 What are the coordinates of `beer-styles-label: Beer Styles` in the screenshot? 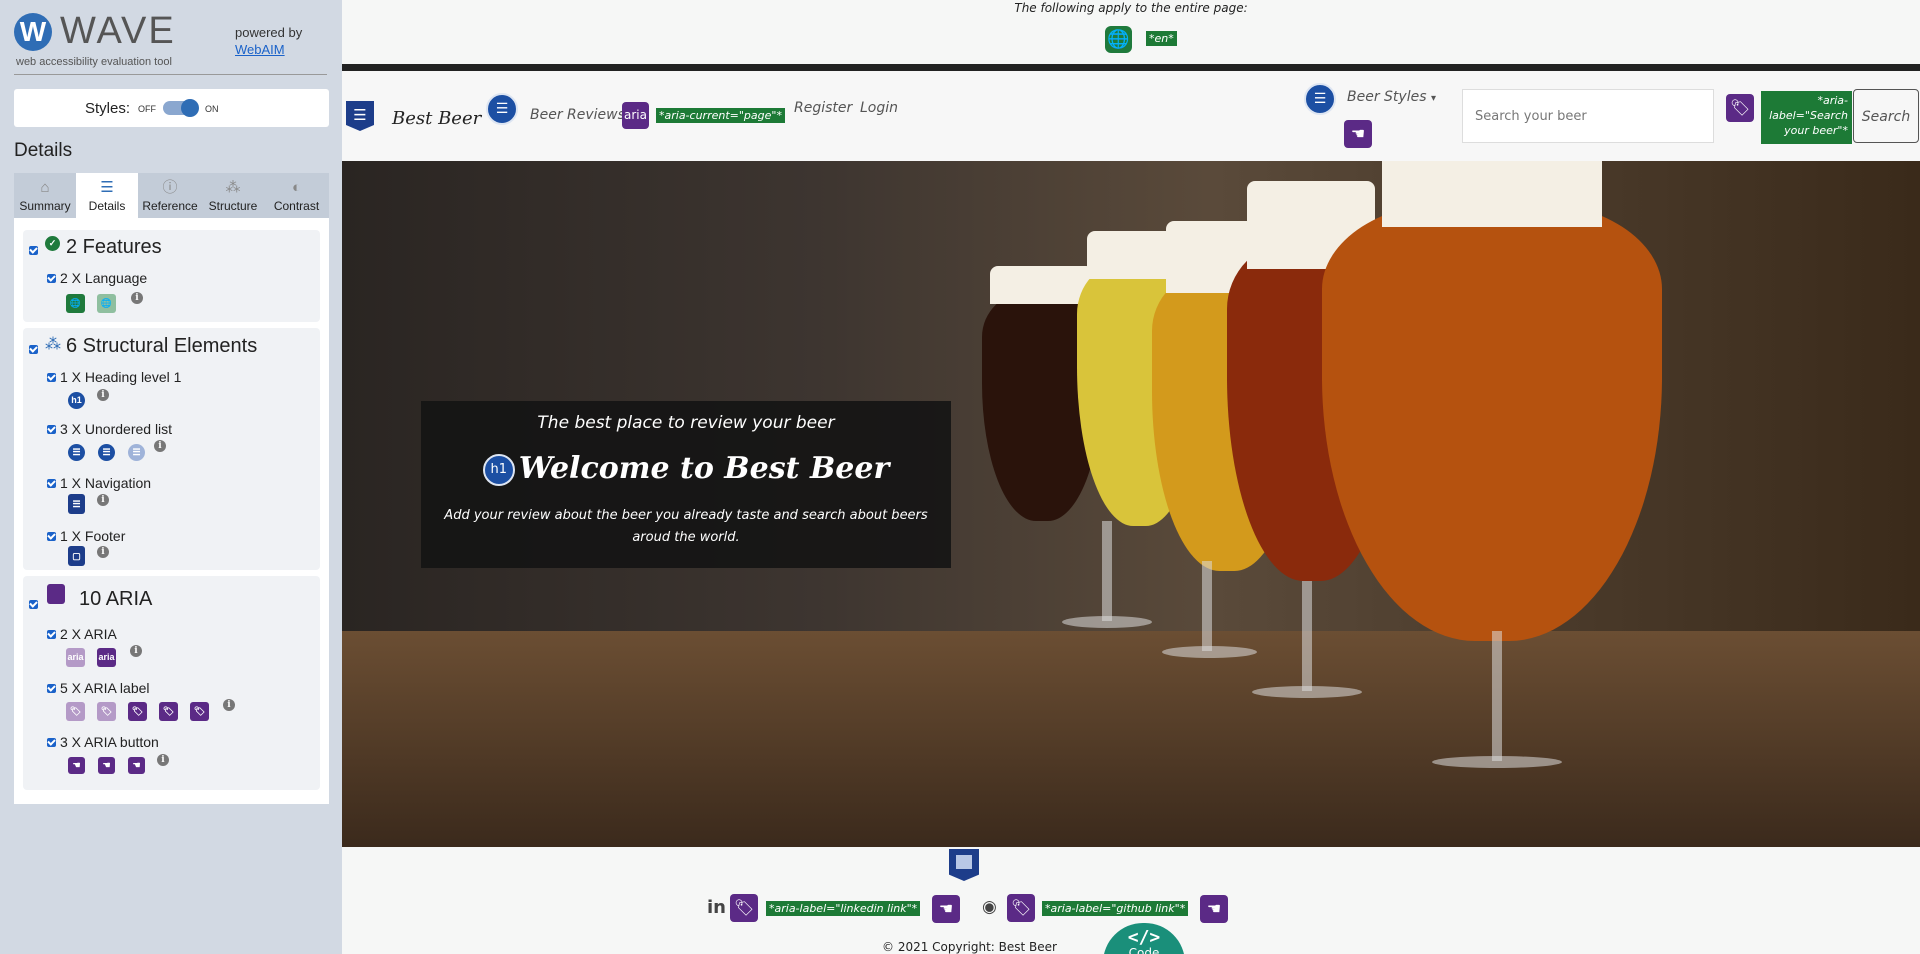 It's located at (1387, 97).